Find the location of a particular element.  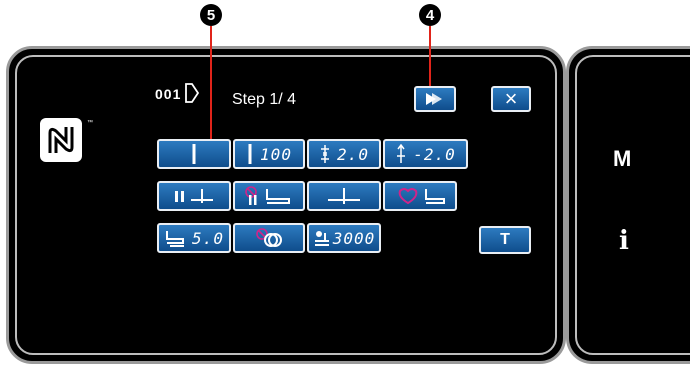

thread-lift-icon is located at coordinates (421, 196).